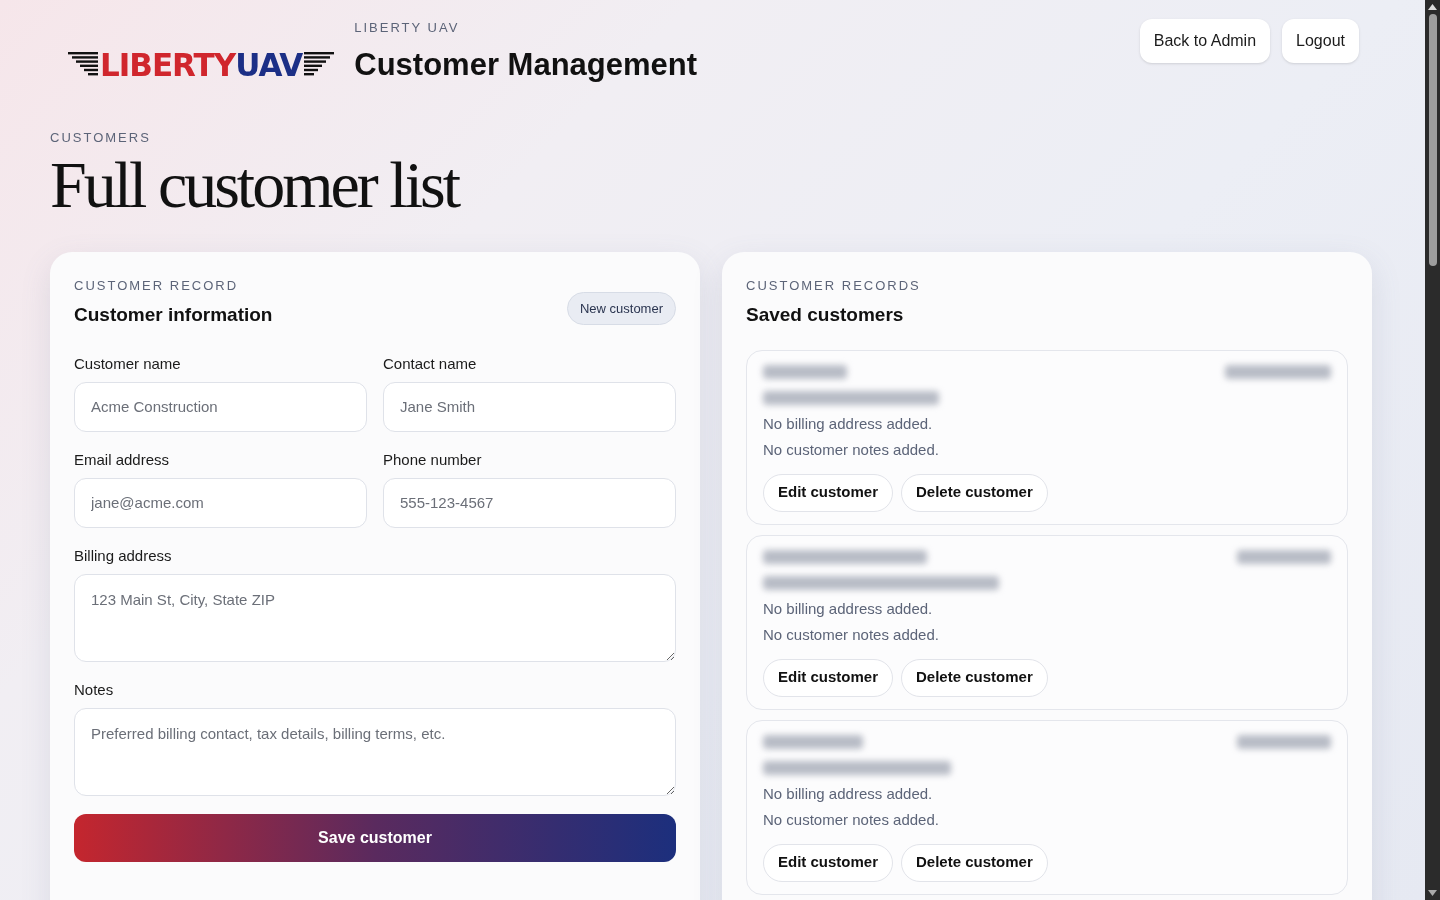  Describe the element at coordinates (220, 502) in the screenshot. I see `input-field: jane@acme.com` at that location.